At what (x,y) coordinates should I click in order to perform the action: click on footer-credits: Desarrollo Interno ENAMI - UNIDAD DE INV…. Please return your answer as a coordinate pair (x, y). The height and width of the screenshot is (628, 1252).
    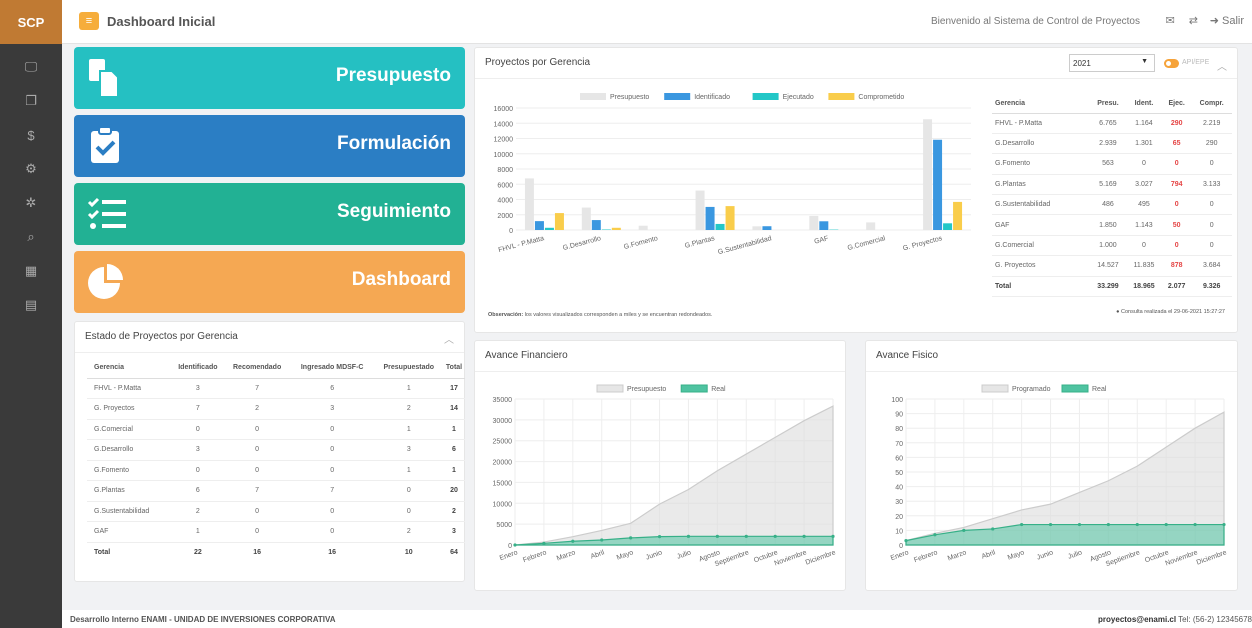
    Looking at the image, I should click on (203, 619).